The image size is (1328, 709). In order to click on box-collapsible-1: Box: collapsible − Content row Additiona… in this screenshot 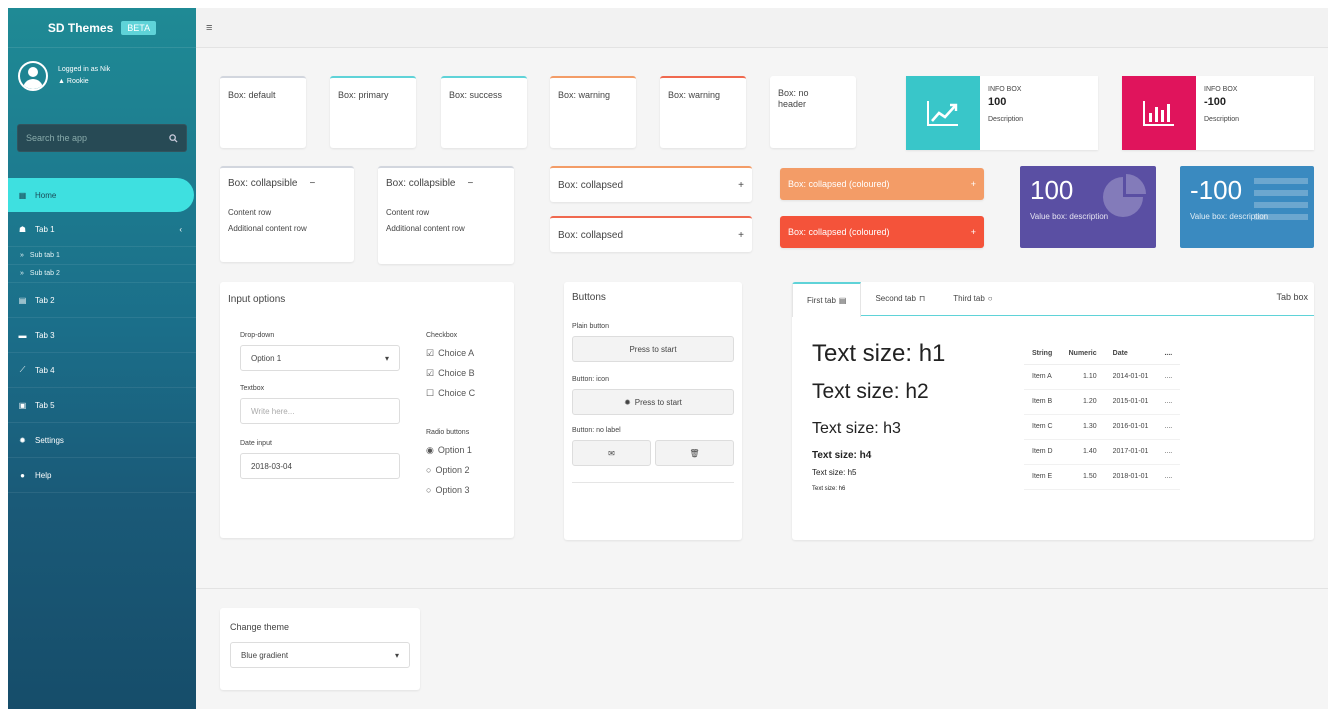, I will do `click(287, 214)`.